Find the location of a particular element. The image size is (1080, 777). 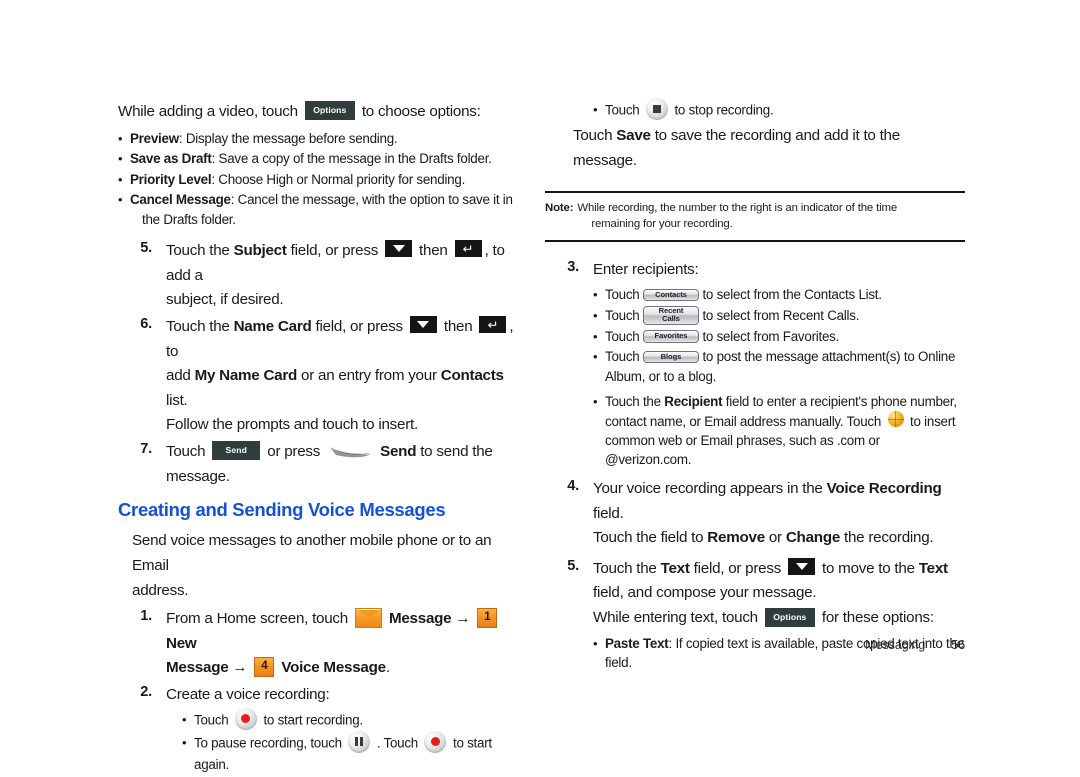

step-number: 3. is located at coordinates (573, 266).